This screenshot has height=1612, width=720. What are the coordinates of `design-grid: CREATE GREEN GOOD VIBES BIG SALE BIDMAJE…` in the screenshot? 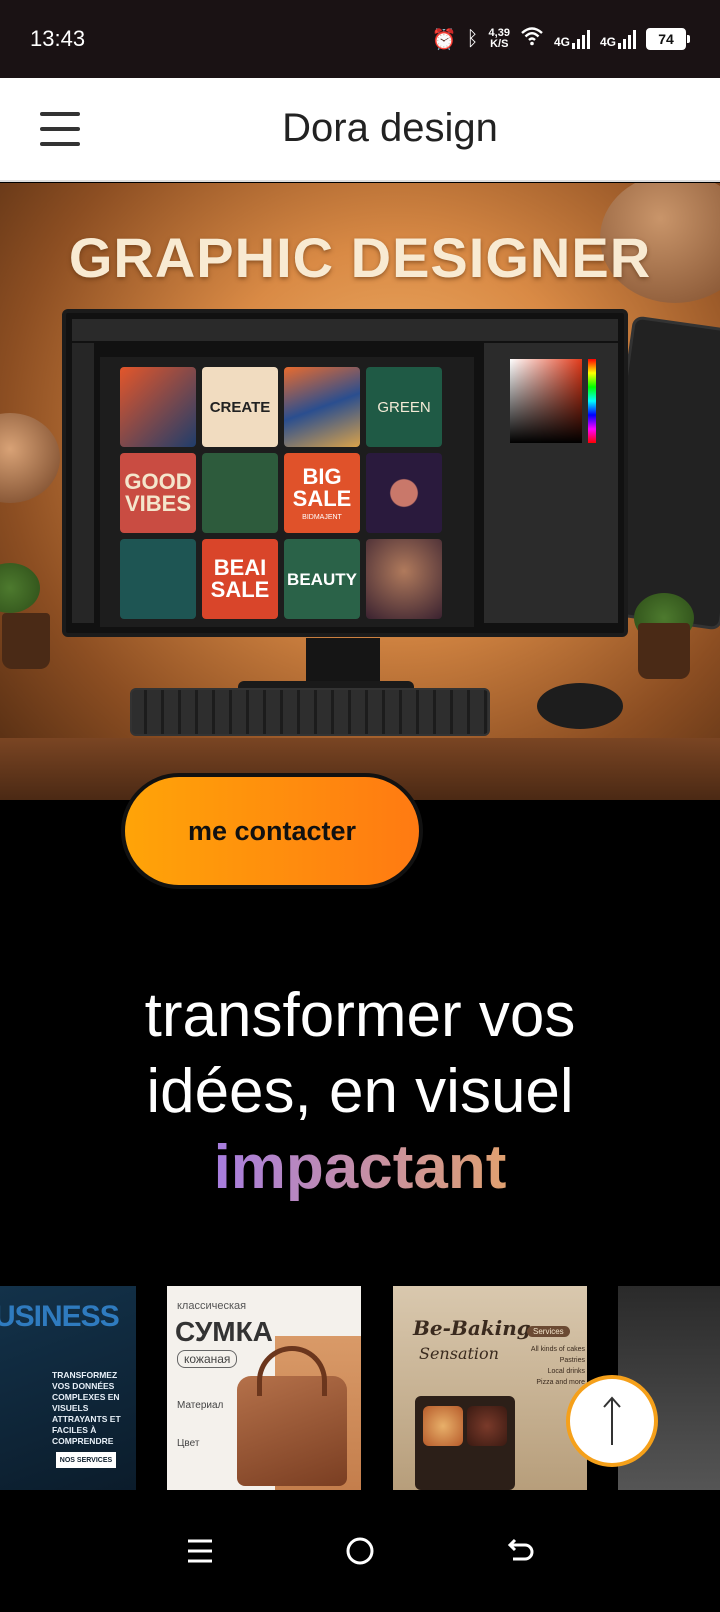 It's located at (281, 493).